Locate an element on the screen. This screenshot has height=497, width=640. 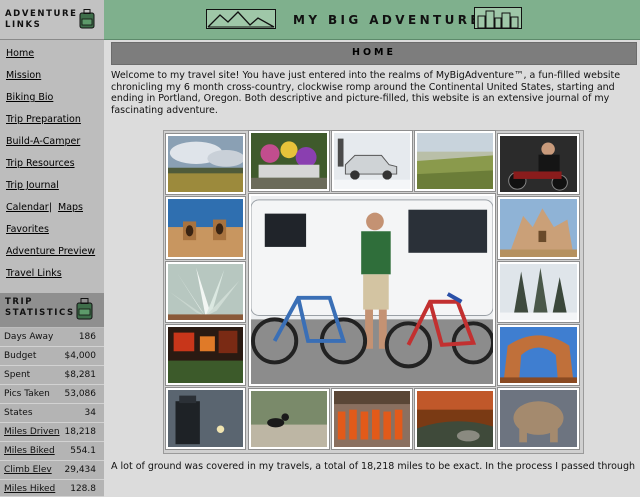
photo-elephant-sculpture is located at coordinates (538, 418).